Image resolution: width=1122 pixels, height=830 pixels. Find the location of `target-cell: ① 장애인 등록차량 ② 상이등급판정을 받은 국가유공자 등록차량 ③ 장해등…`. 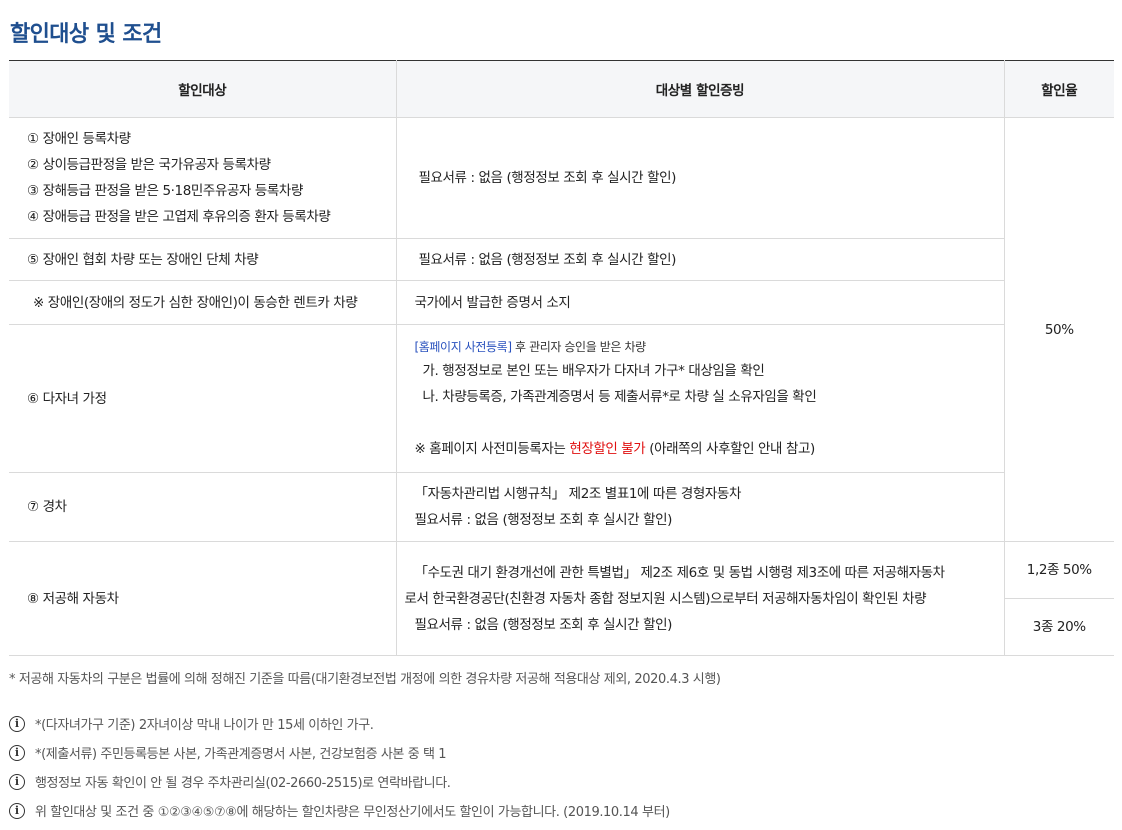

target-cell: ① 장애인 등록차량 ② 상이등급판정을 받은 국가유공자 등록차량 ③ 장해등… is located at coordinates (203, 178).